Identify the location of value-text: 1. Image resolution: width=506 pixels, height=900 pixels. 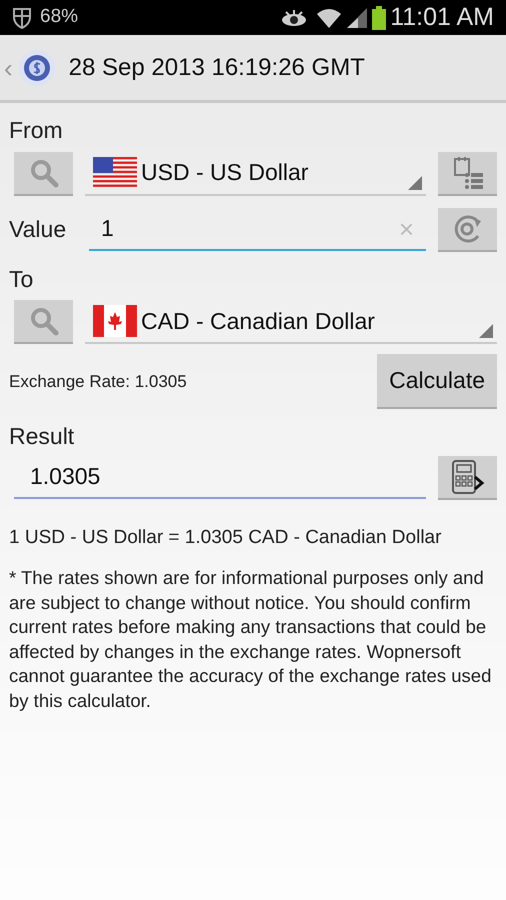
(108, 229).